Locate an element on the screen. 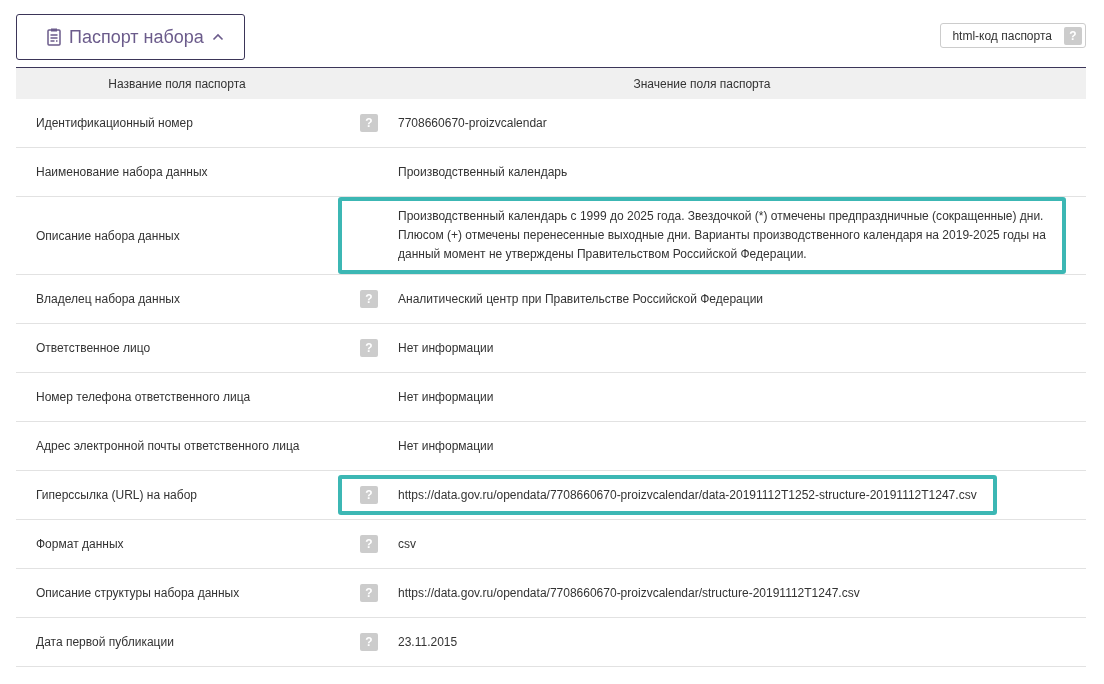  field-name: Дата первой публикации is located at coordinates (105, 642).